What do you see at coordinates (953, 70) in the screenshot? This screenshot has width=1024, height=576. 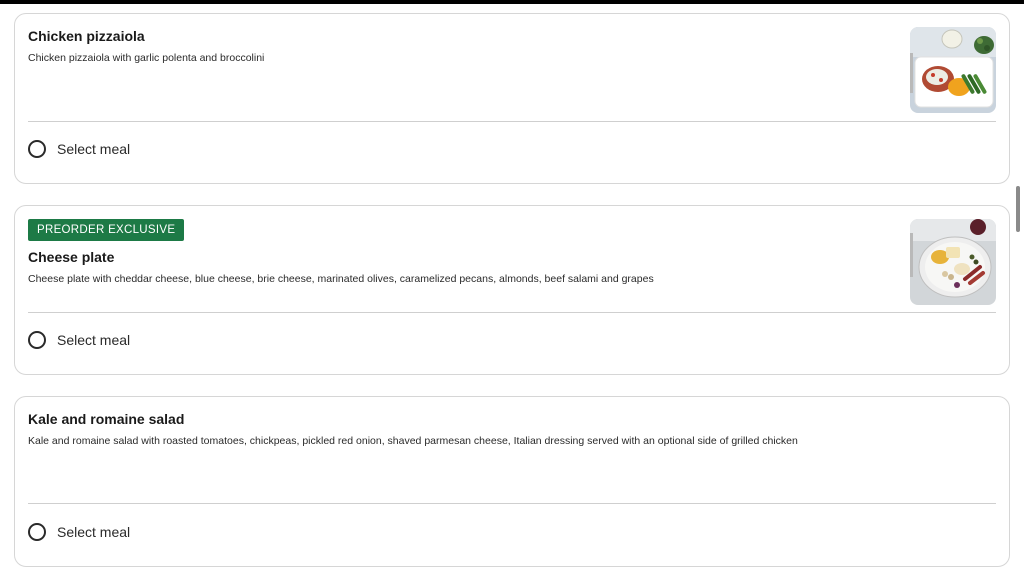 I see `meal-image-chicken-pizzaiola` at bounding box center [953, 70].